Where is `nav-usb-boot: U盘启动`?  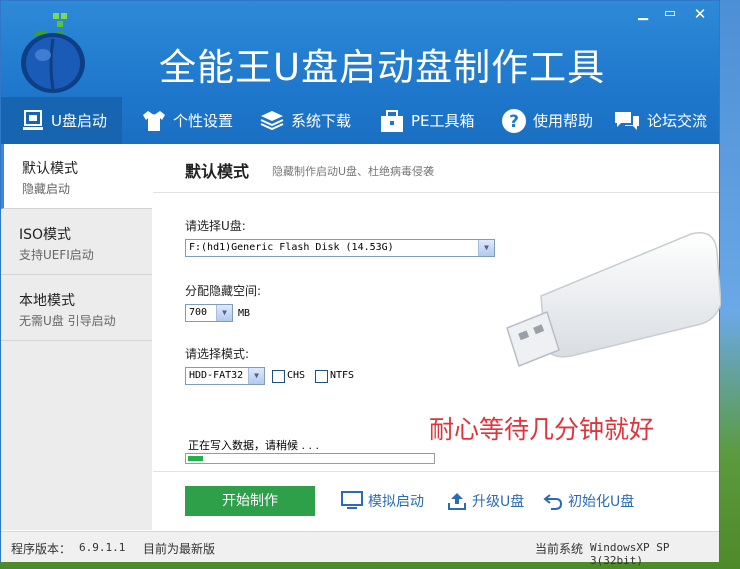
nav-usb-boot: U盘启动 is located at coordinates (61, 120).